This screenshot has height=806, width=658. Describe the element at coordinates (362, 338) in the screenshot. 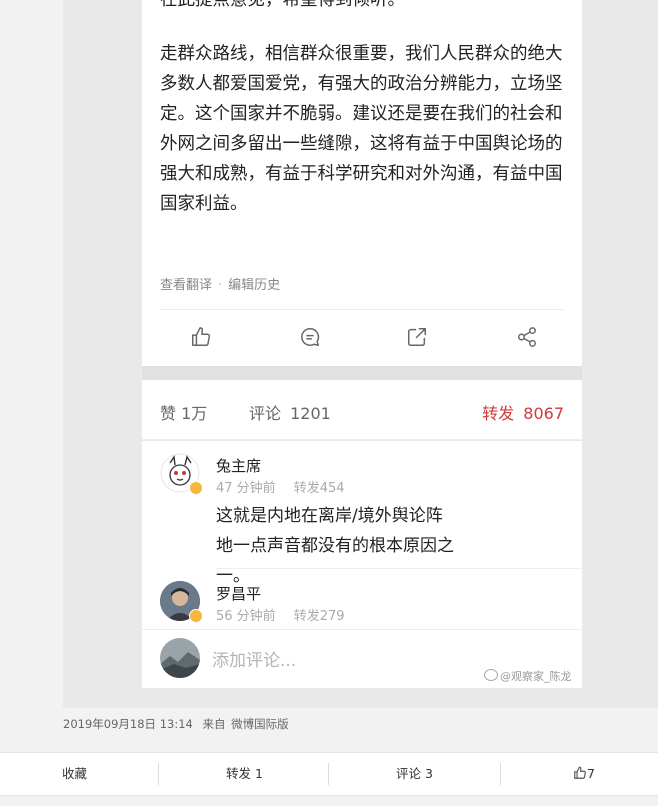

I see `post-actions` at that location.